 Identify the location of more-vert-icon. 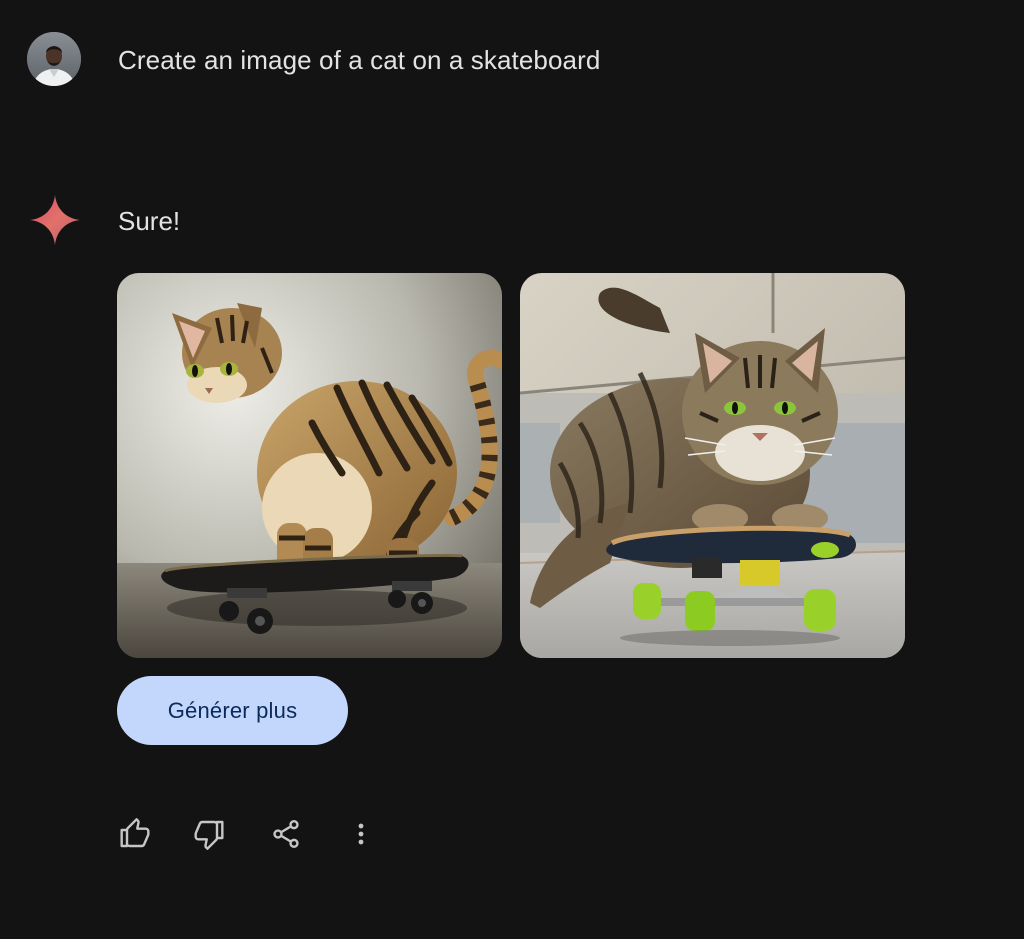
(361, 834).